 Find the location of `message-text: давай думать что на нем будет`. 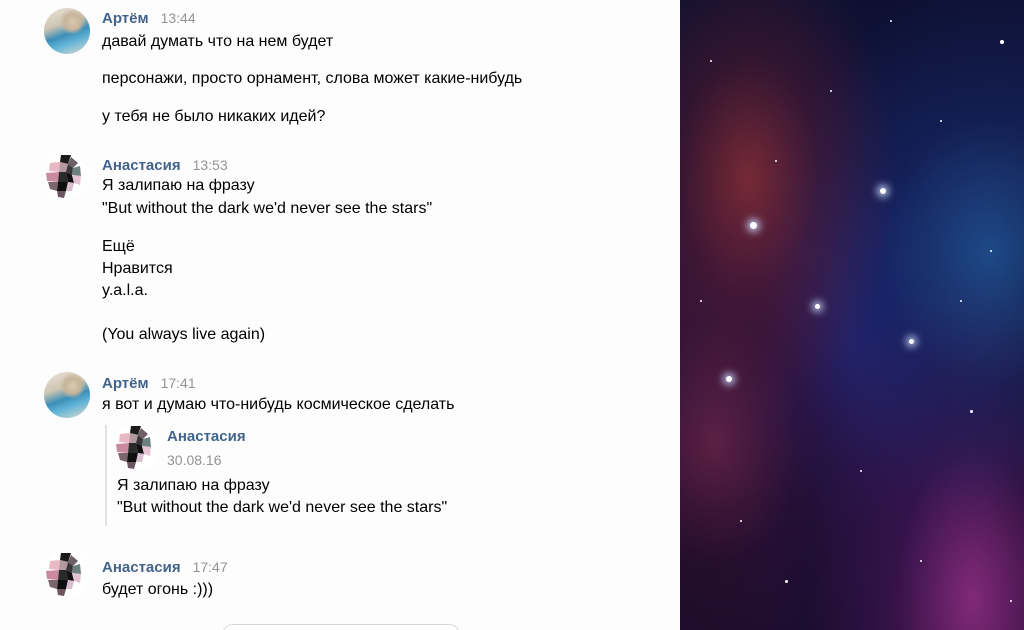

message-text: давай думать что на нем будет is located at coordinates (218, 41).